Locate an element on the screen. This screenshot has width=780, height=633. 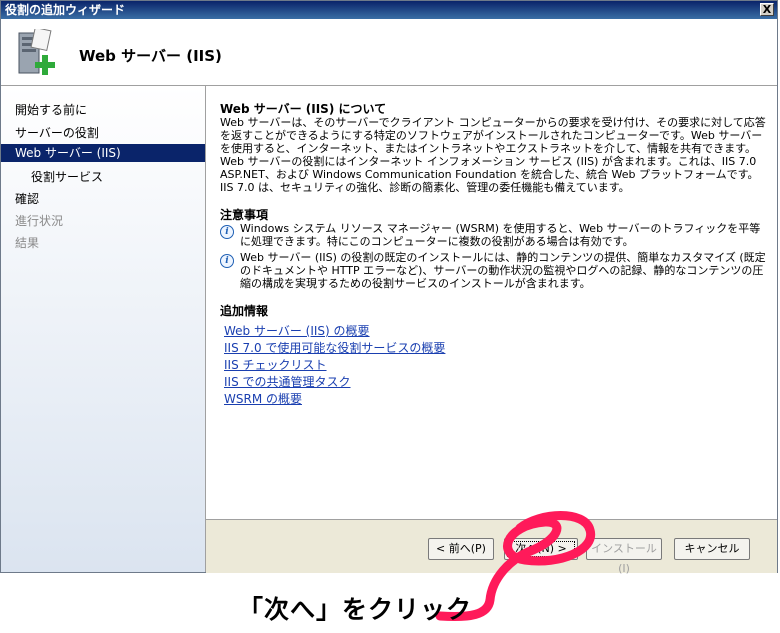
sidebar-item-server-roles: サーバーの役割 is located at coordinates (57, 132).